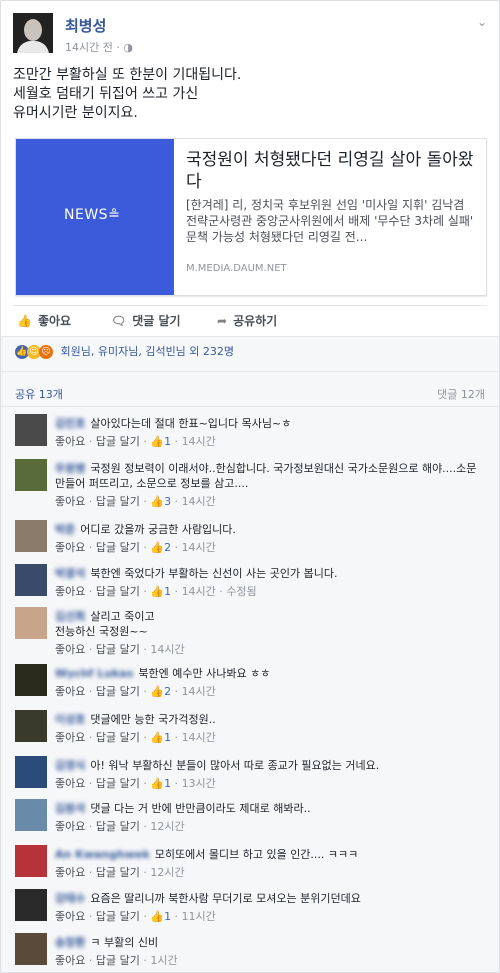 This screenshot has height=973, width=500. What do you see at coordinates (114, 215) in the screenshot?
I see `news-logo-mark: ≗` at bounding box center [114, 215].